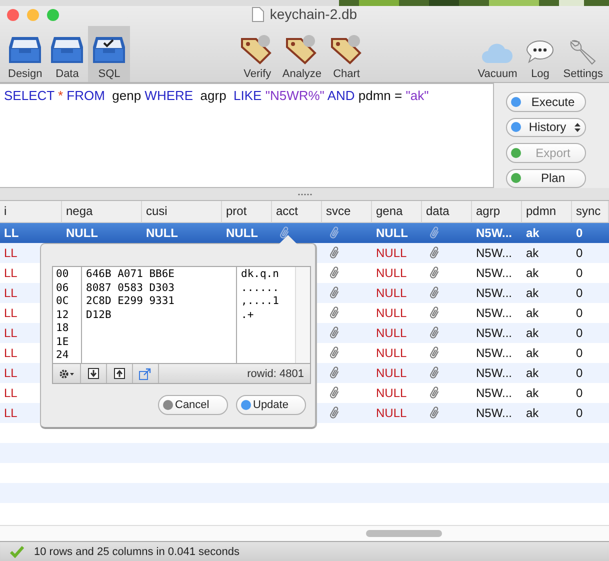 Image resolution: width=609 pixels, height=561 pixels. I want to click on offset-label: 1E, so click(63, 342).